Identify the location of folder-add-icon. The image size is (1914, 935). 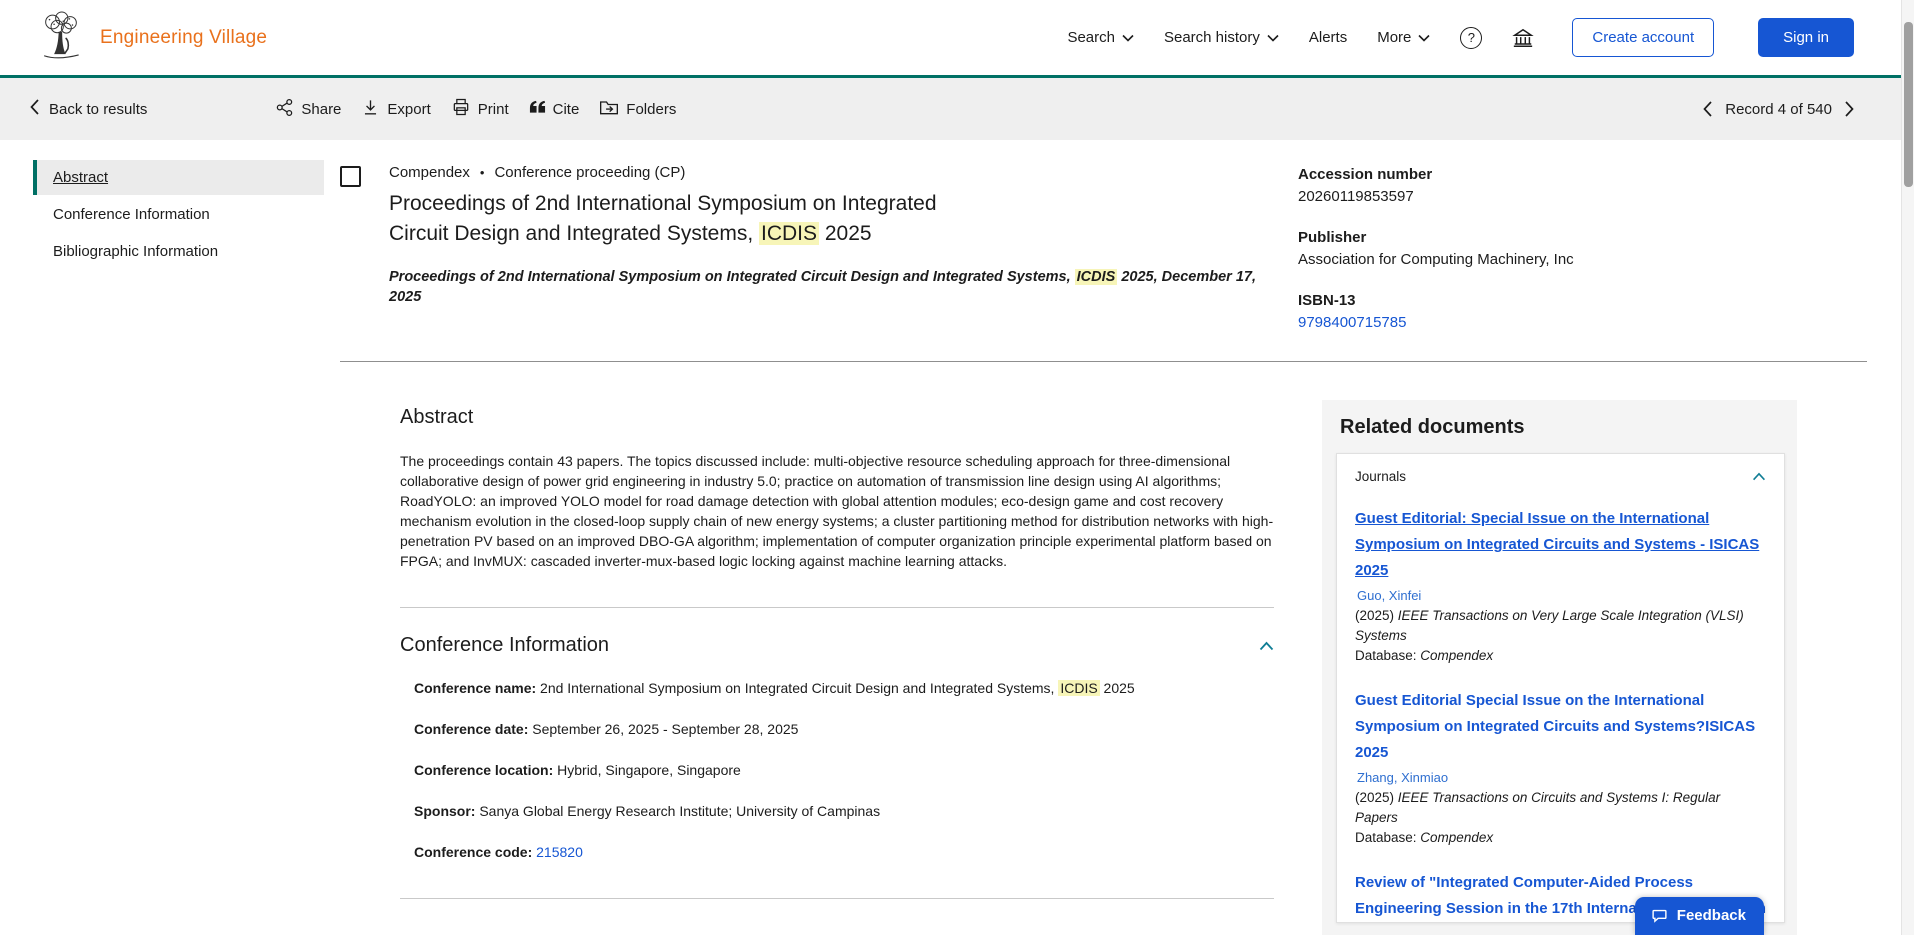
(609, 109).